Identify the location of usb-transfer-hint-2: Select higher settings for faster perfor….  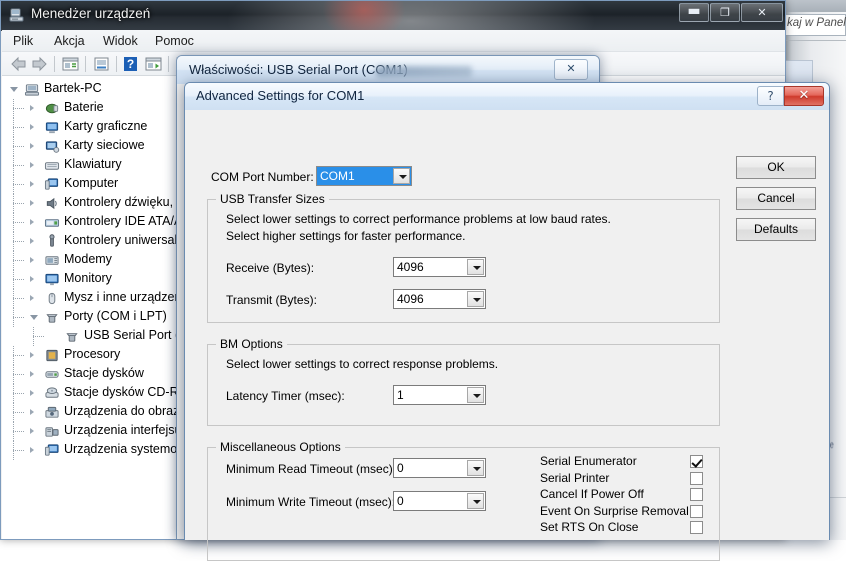
(346, 236).